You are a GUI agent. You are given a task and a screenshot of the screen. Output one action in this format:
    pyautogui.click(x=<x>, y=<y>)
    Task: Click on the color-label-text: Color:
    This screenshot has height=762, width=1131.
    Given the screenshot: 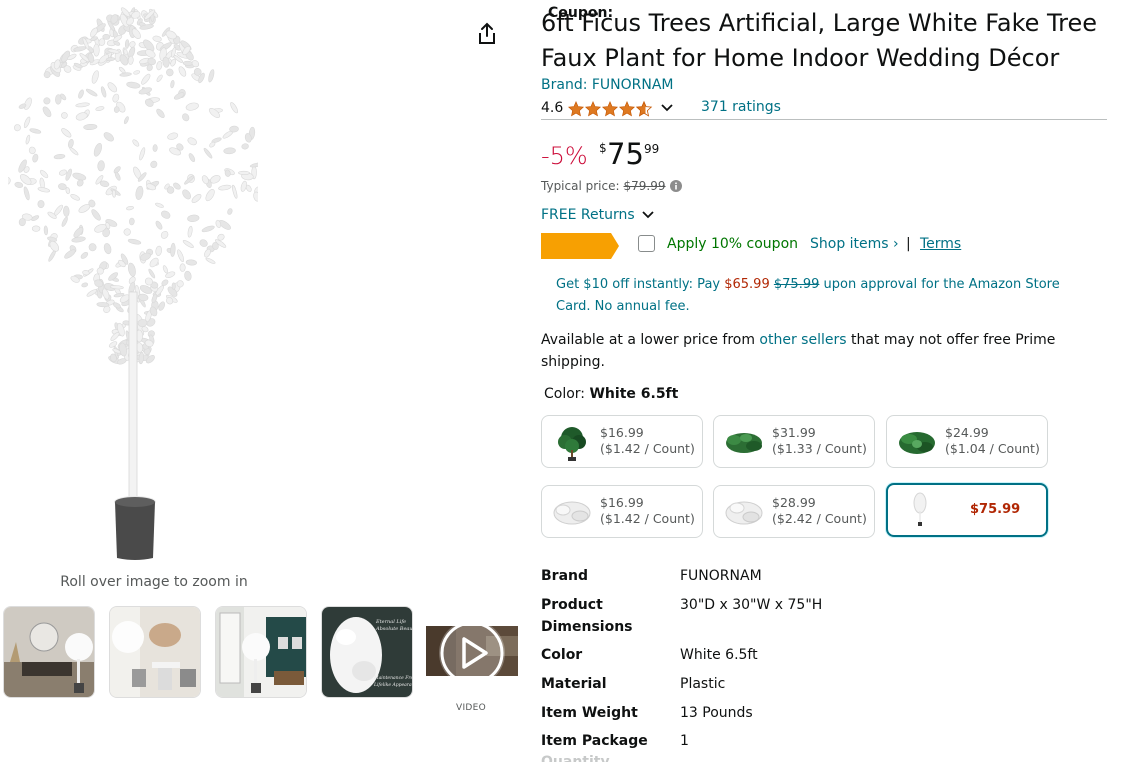 What is the action you would take?
    pyautogui.click(x=565, y=394)
    